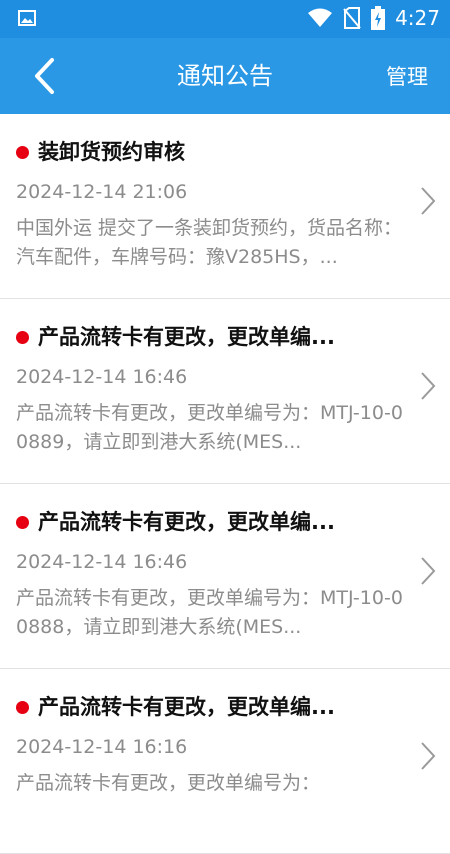  I want to click on clock: 4:27, so click(417, 18).